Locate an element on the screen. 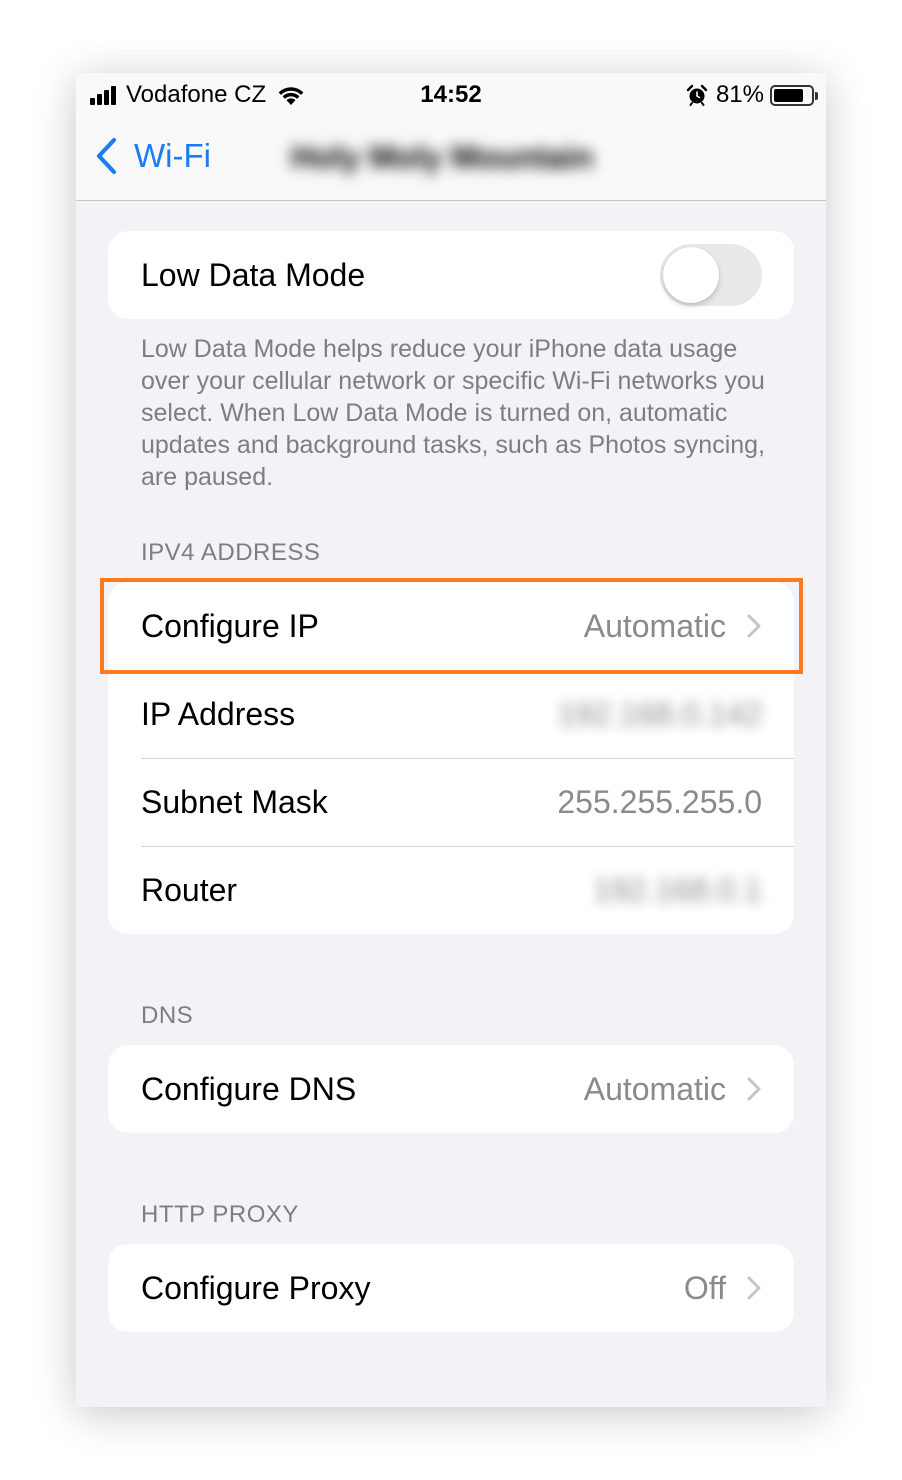 The height and width of the screenshot is (1480, 902). toggle-knob is located at coordinates (691, 275).